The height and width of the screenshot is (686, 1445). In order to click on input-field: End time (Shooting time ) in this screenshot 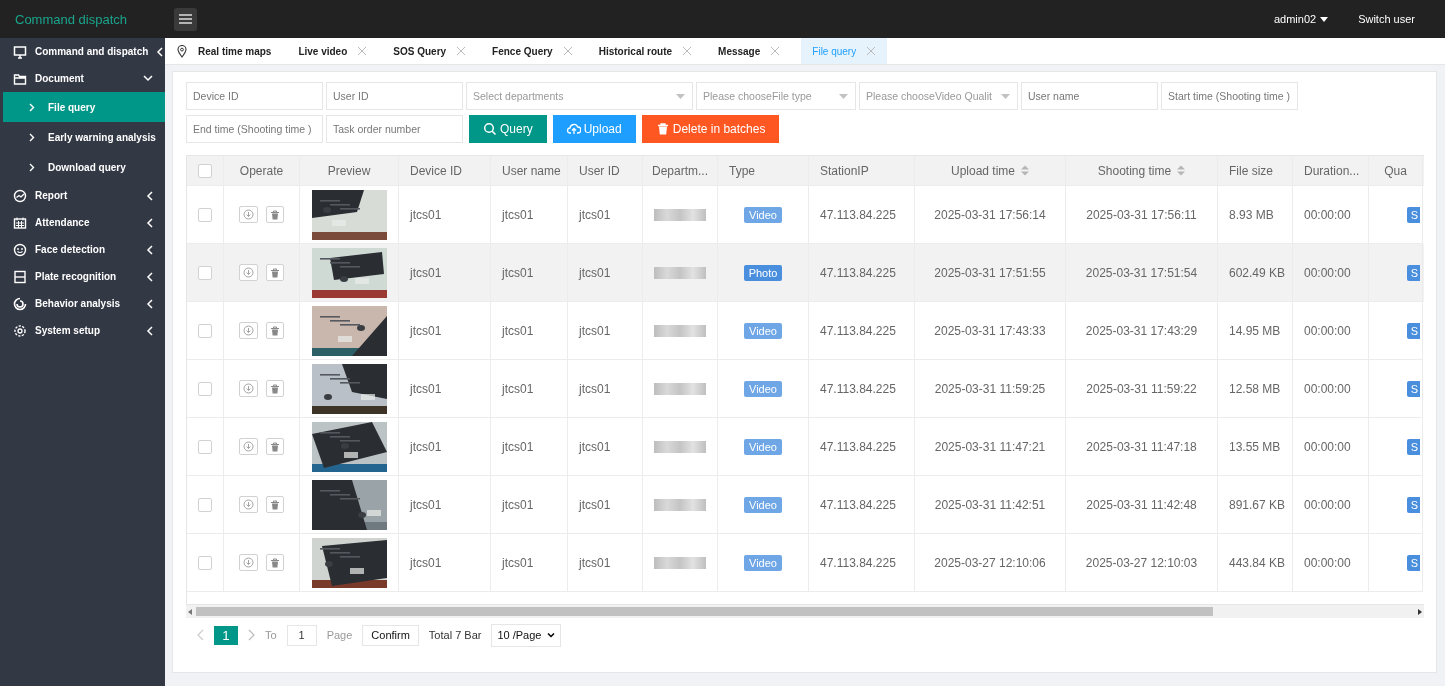, I will do `click(254, 129)`.